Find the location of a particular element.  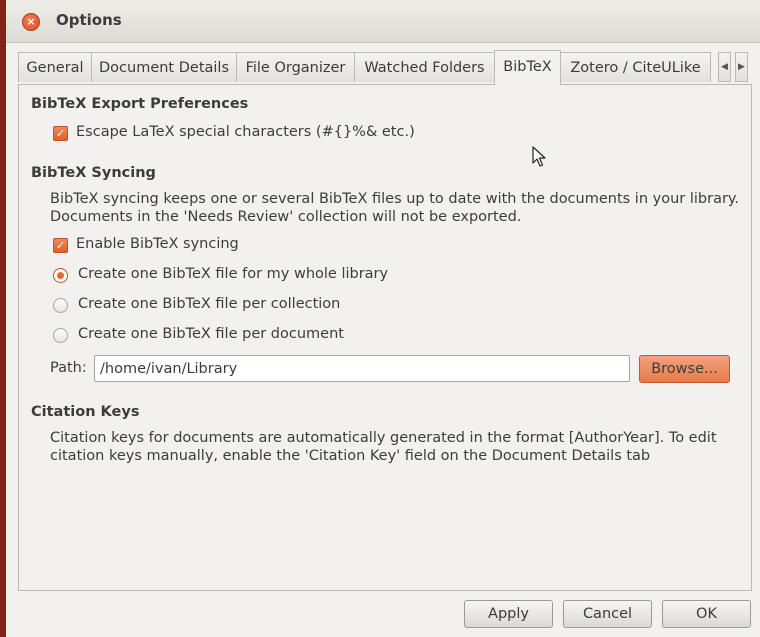

export-preferences-heading: BibTeX Export Preferences is located at coordinates (140, 104).